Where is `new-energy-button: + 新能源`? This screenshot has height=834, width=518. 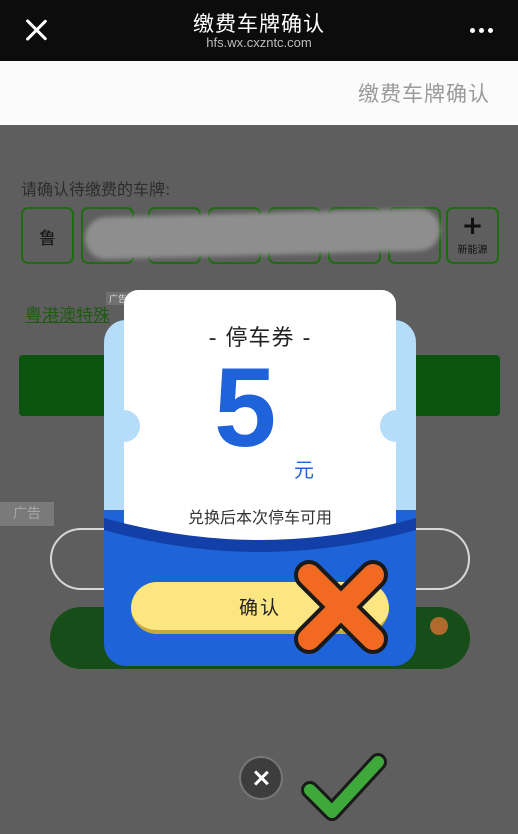
new-energy-button: + 新能源 is located at coordinates (472, 235).